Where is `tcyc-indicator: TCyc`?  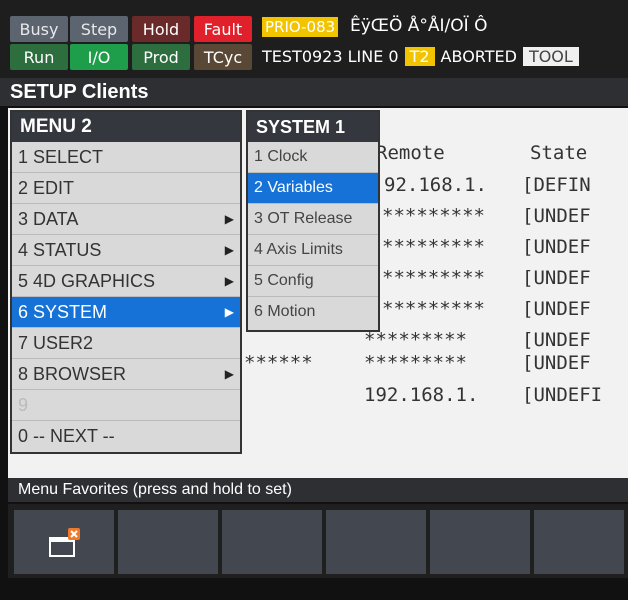 tcyc-indicator: TCyc is located at coordinates (223, 57).